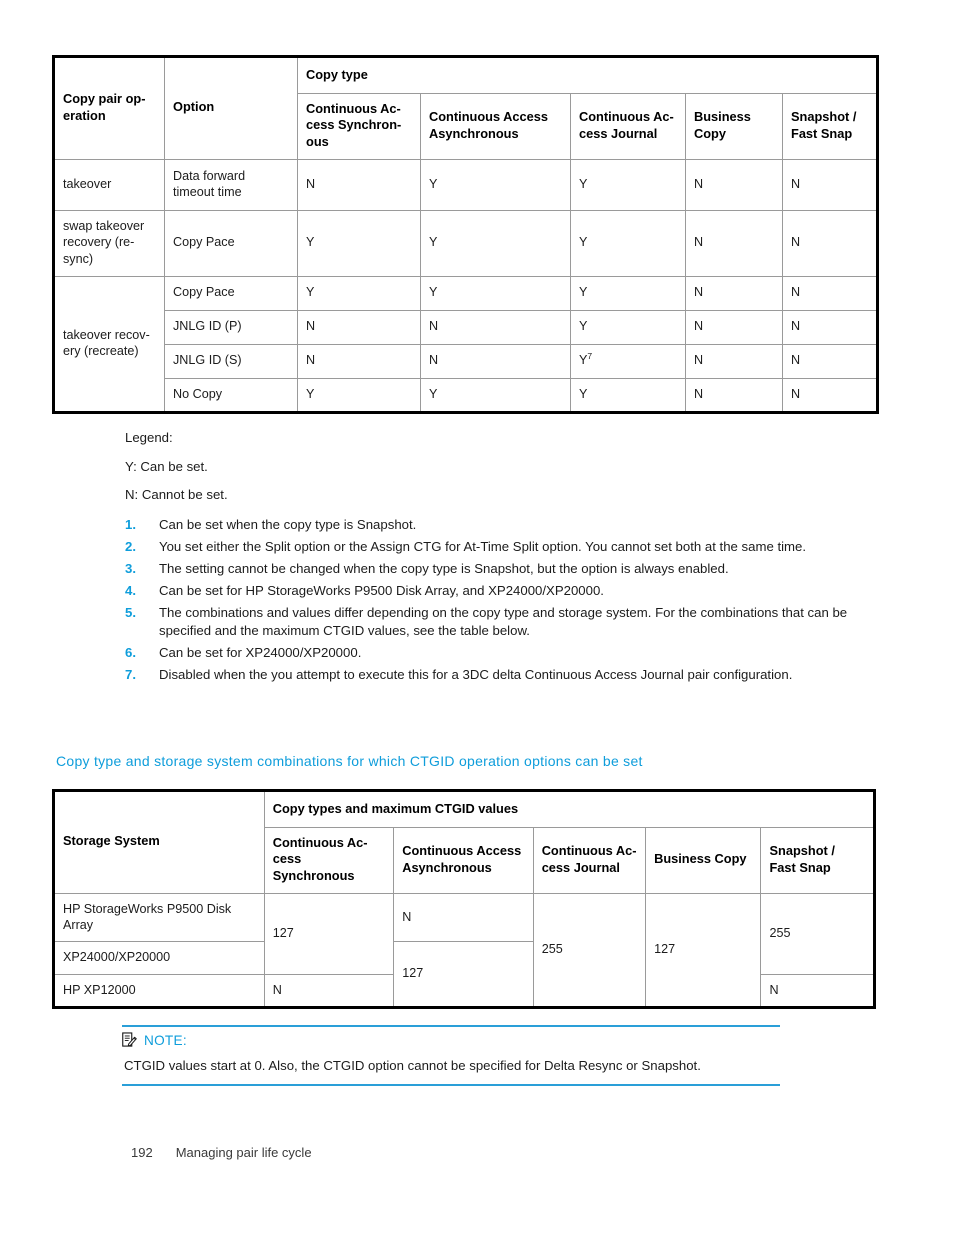  Describe the element at coordinates (569, 809) in the screenshot. I see `header-ctgid-group: Copy types and maximum CTGID values` at that location.